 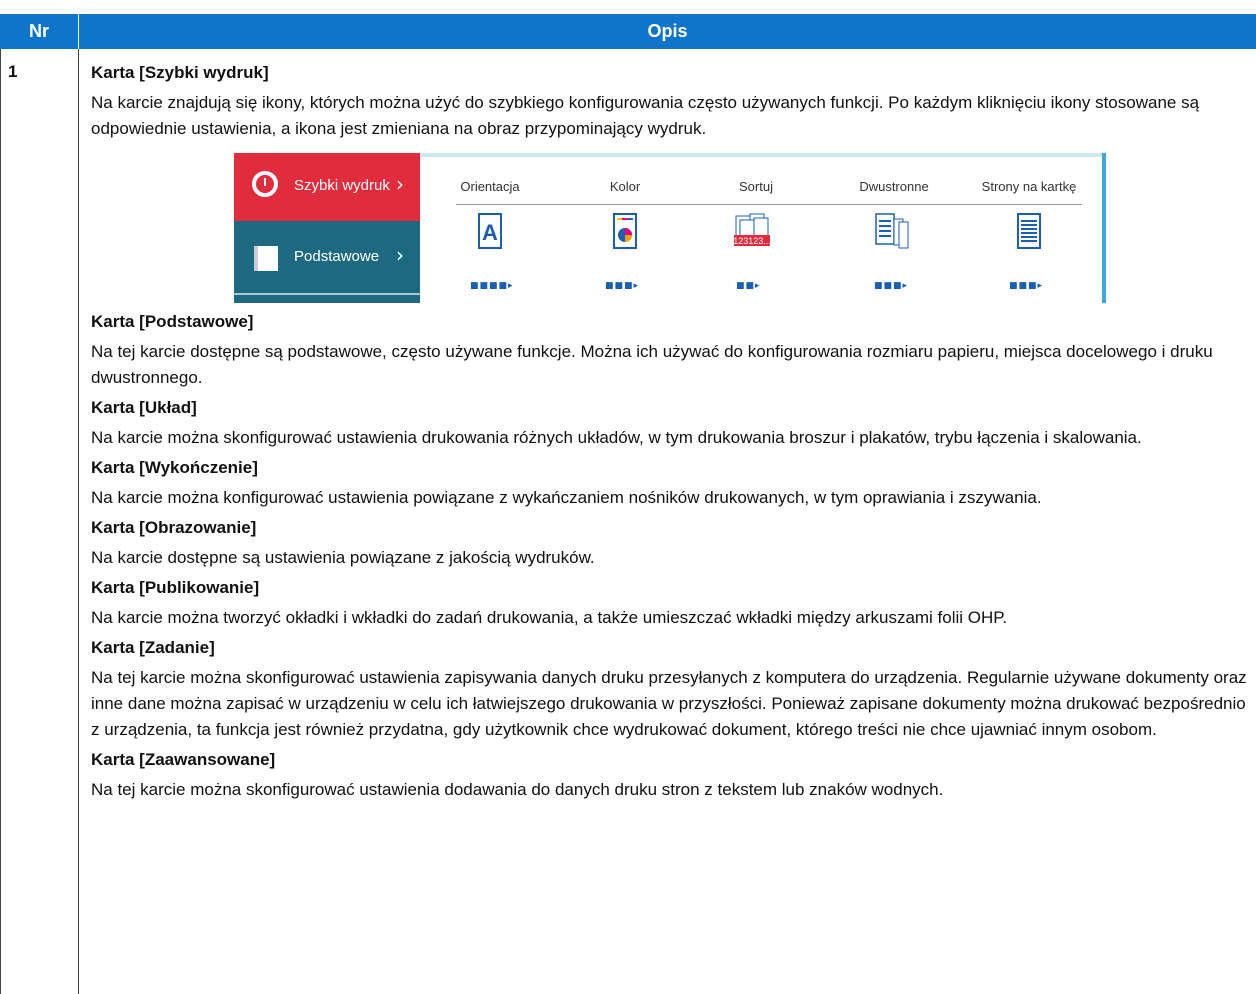 What do you see at coordinates (266, 258) in the screenshot?
I see `book-icon` at bounding box center [266, 258].